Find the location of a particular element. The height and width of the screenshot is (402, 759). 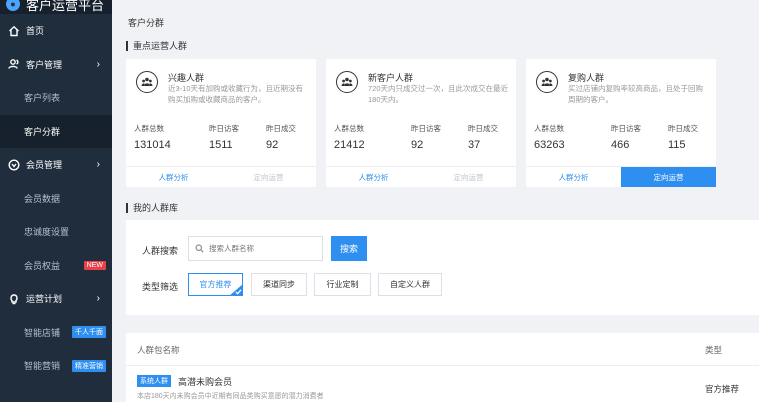

sidebar-item-member-data: 会员数据 is located at coordinates (56, 199).